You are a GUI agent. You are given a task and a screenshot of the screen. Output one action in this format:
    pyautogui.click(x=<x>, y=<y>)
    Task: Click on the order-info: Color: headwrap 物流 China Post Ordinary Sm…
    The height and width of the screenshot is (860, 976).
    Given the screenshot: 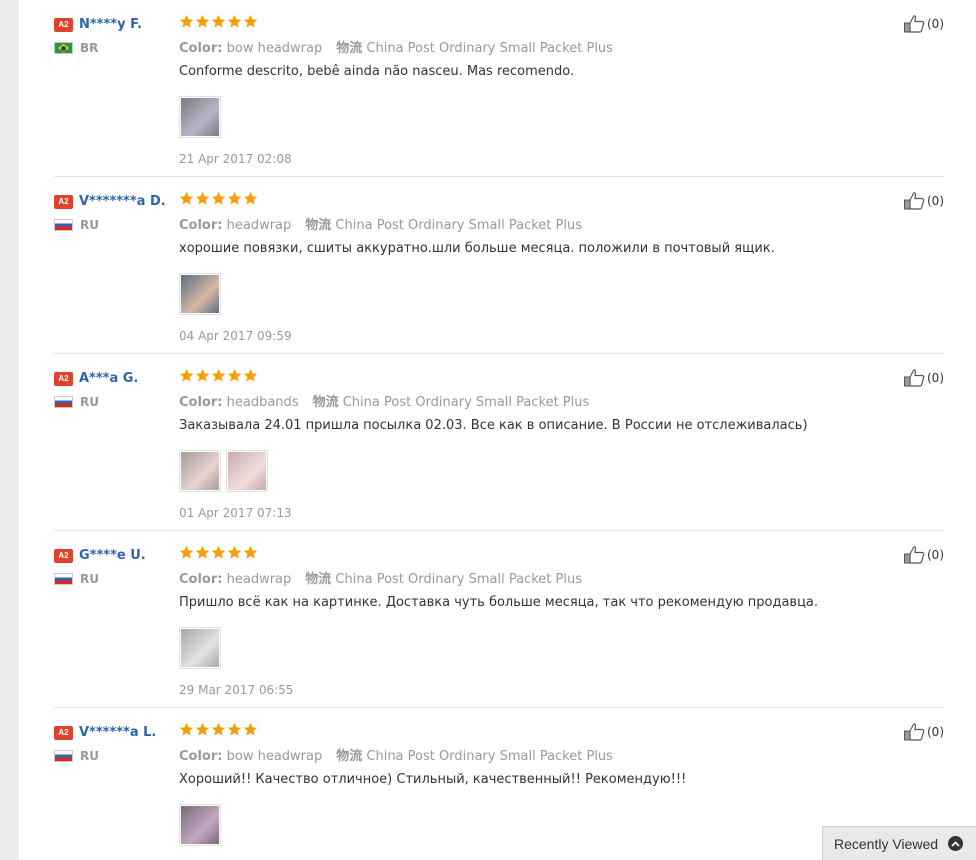 What is the action you would take?
    pyautogui.click(x=509, y=223)
    